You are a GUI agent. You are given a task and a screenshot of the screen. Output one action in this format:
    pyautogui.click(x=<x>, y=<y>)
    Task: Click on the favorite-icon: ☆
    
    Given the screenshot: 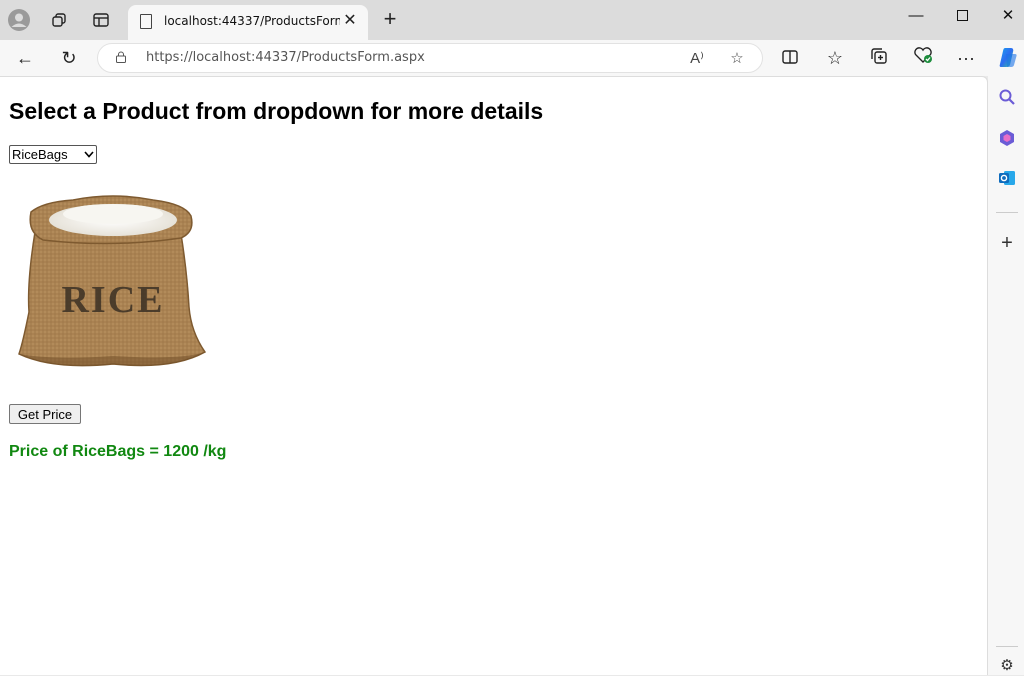 What is the action you would take?
    pyautogui.click(x=737, y=59)
    